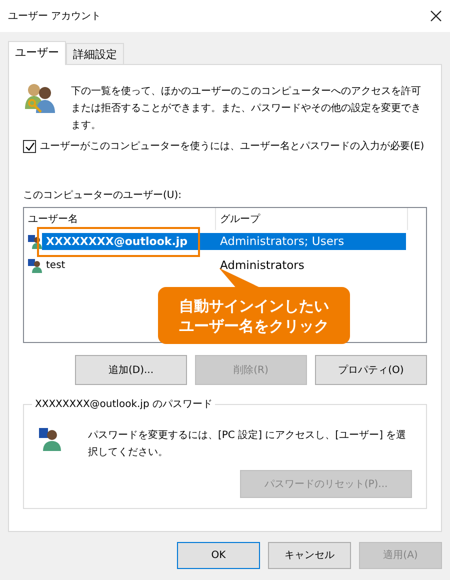 This screenshot has height=580, width=450. What do you see at coordinates (436, 16) in the screenshot?
I see `close-icon` at bounding box center [436, 16].